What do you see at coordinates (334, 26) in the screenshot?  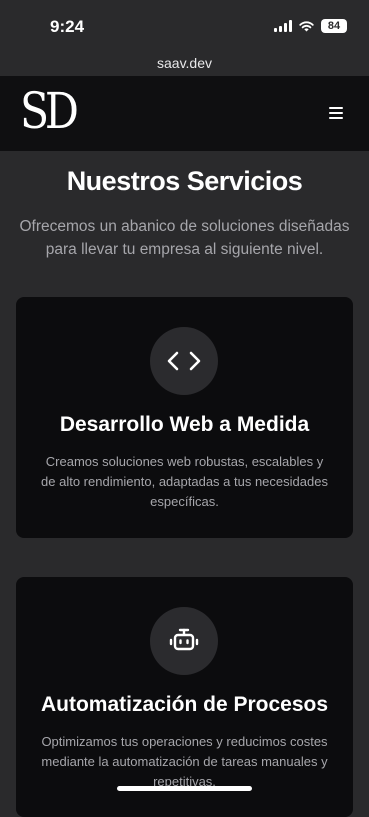 I see `battery-indicator: 84` at bounding box center [334, 26].